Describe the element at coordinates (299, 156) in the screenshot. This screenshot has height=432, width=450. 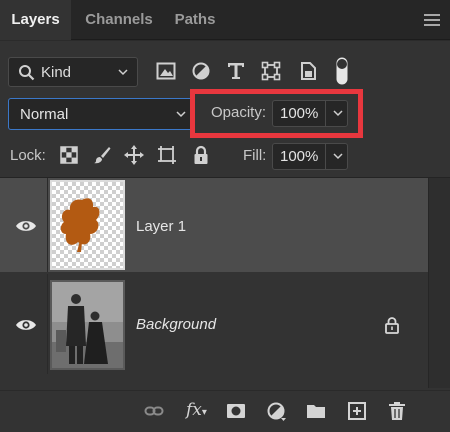
I see `fill-value: 100%` at that location.